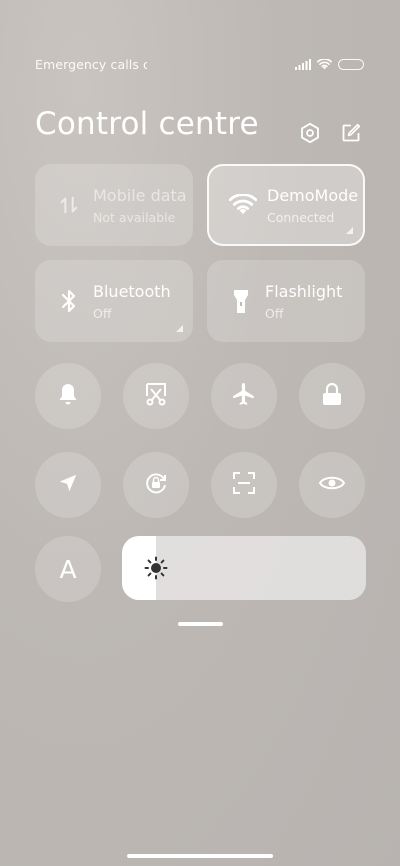 The height and width of the screenshot is (866, 400). I want to click on tile-label: Bluetooth, so click(132, 291).